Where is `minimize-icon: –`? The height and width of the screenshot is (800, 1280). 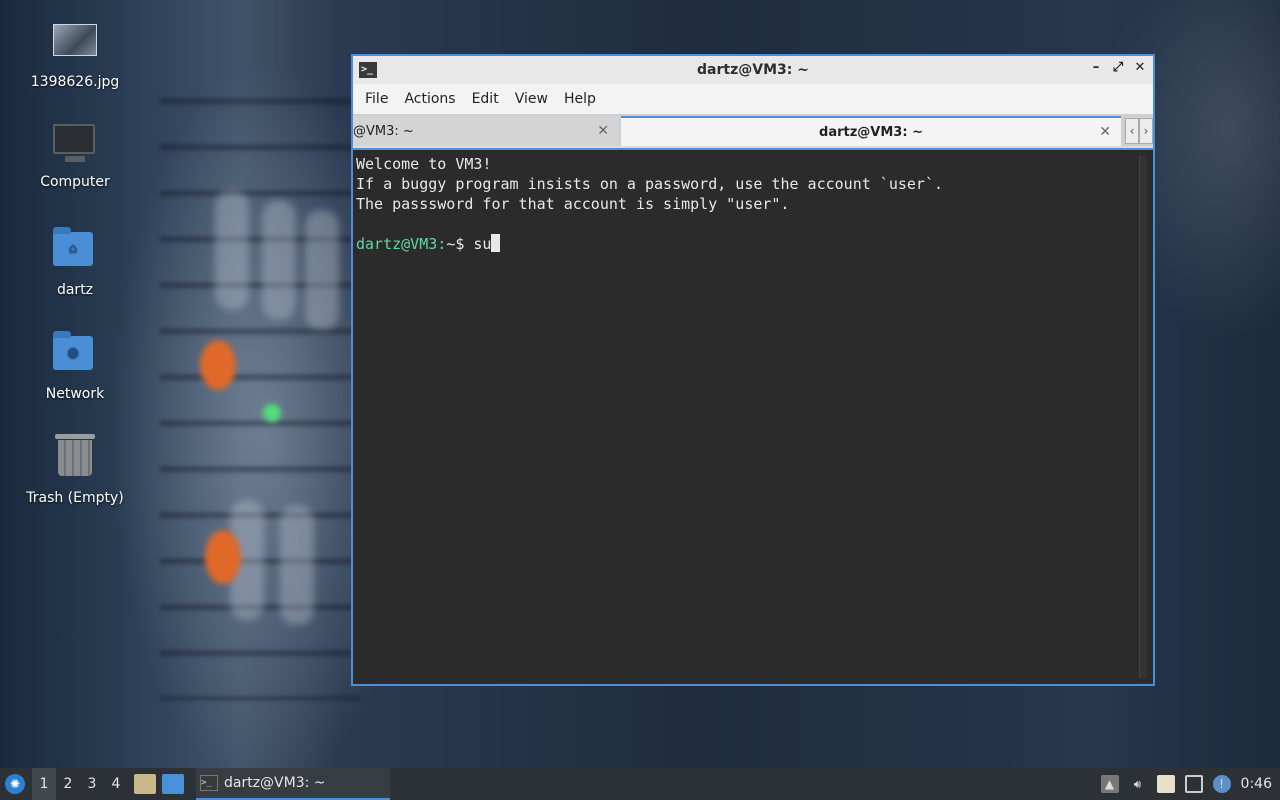
minimize-icon: – is located at coordinates (1096, 67).